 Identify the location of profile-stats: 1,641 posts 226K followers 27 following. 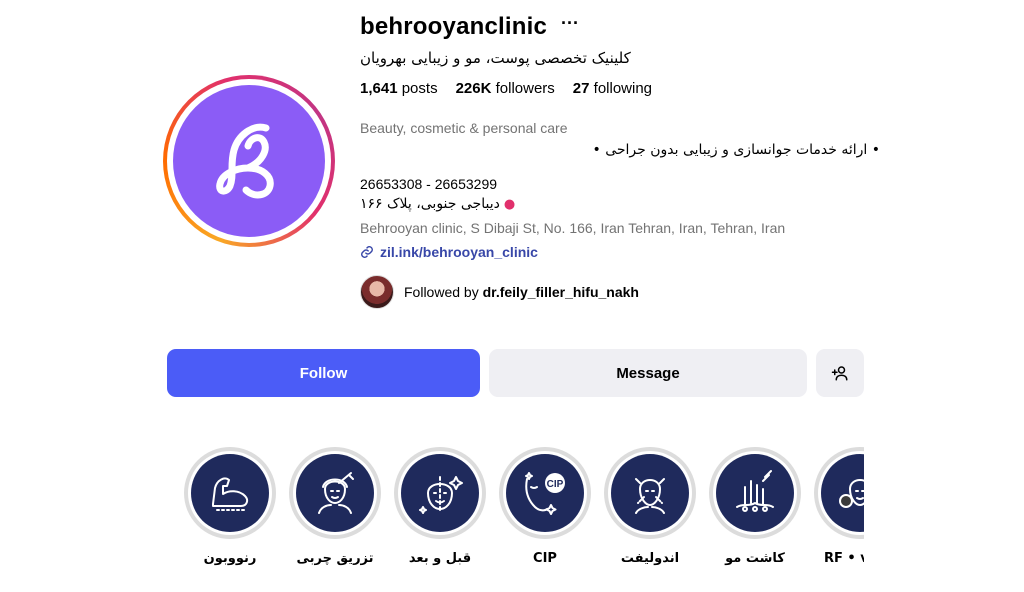
(620, 88).